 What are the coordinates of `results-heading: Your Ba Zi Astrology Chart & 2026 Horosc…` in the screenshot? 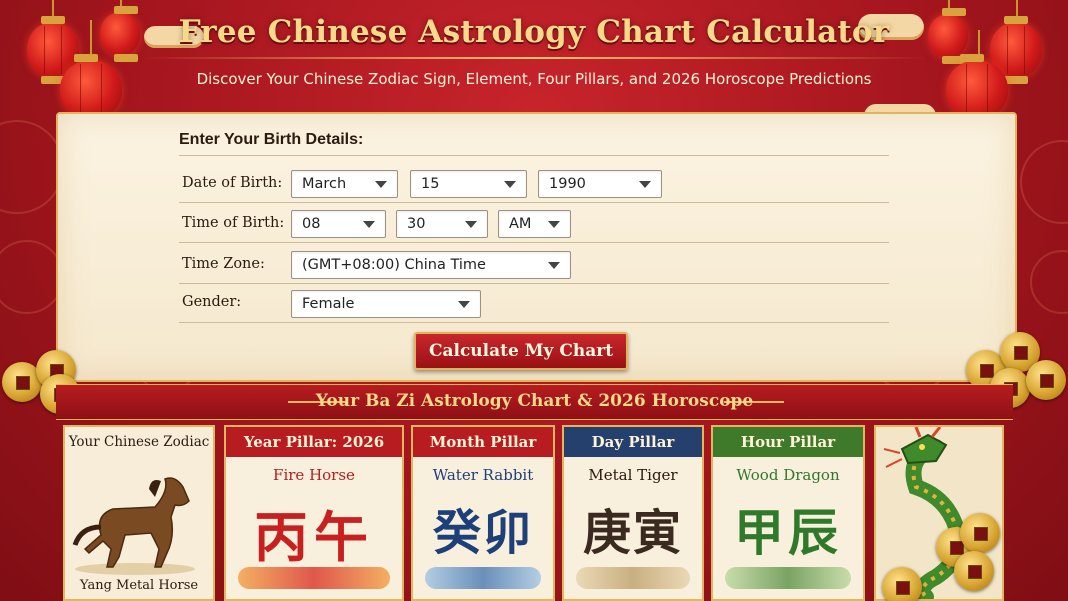 It's located at (534, 401).